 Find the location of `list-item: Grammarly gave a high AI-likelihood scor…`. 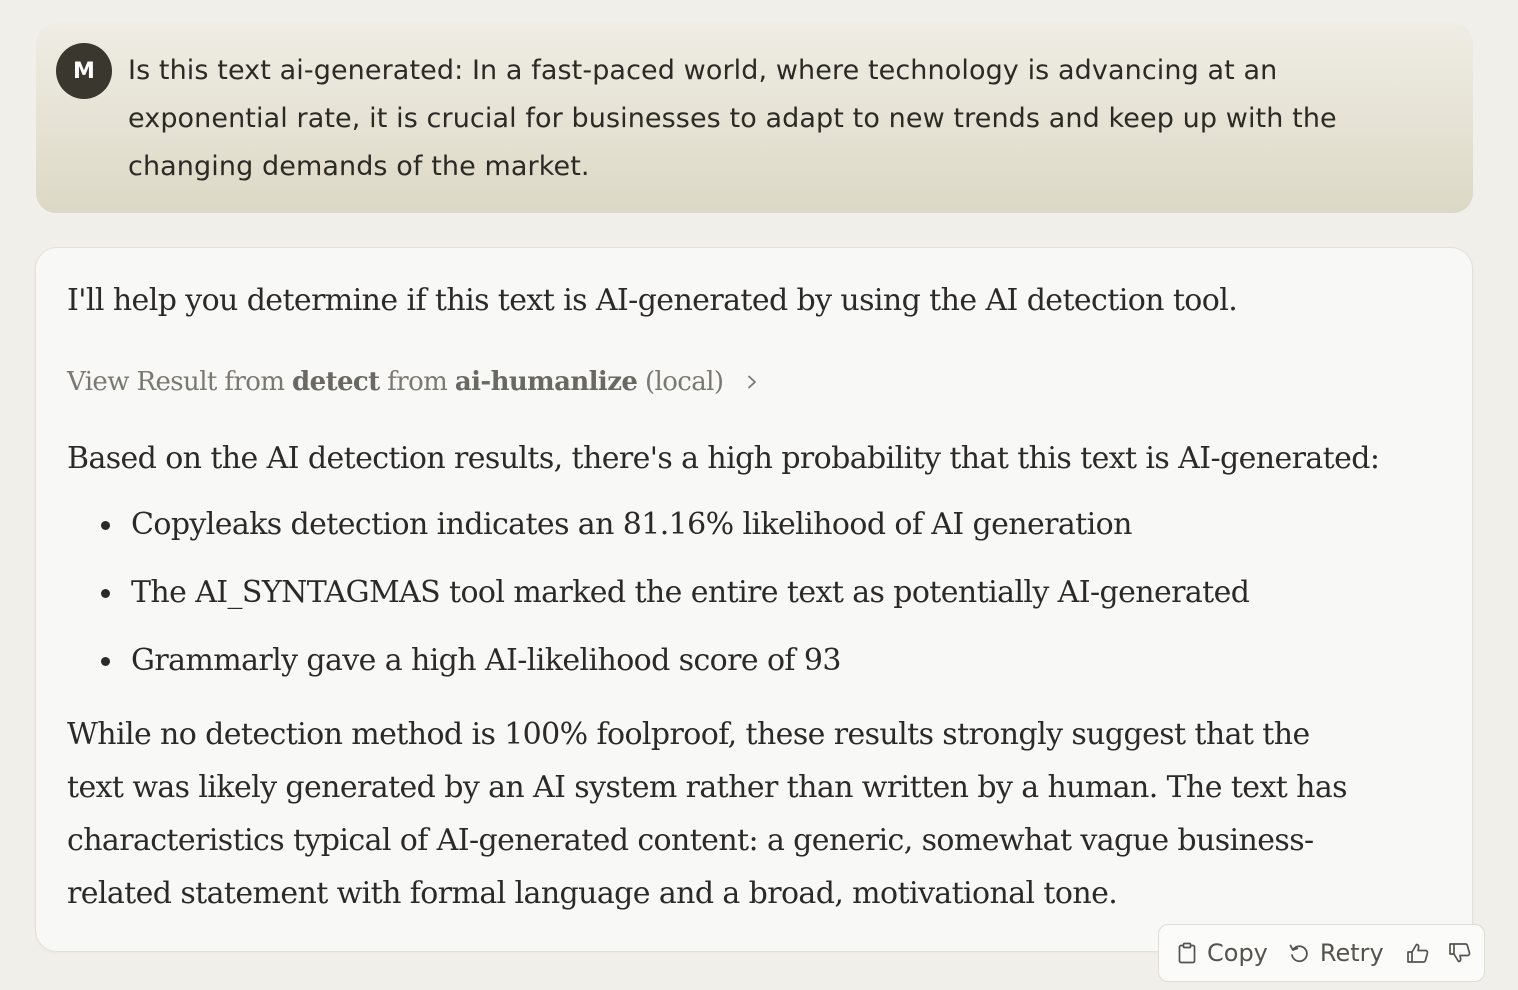

list-item: Grammarly gave a high AI-likelihood scor… is located at coordinates (658, 670).